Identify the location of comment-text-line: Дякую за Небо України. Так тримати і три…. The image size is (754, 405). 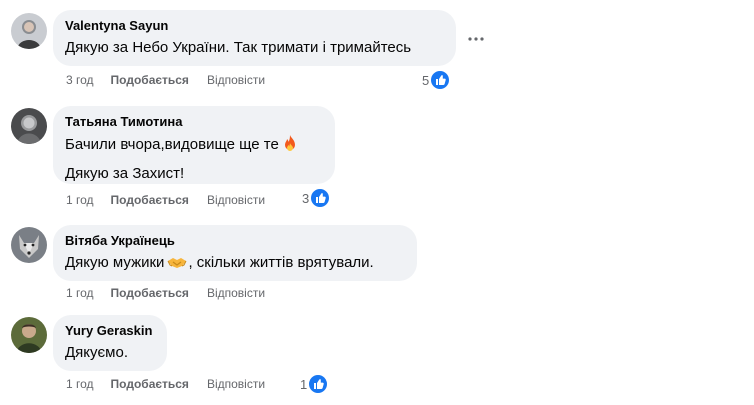
(238, 47).